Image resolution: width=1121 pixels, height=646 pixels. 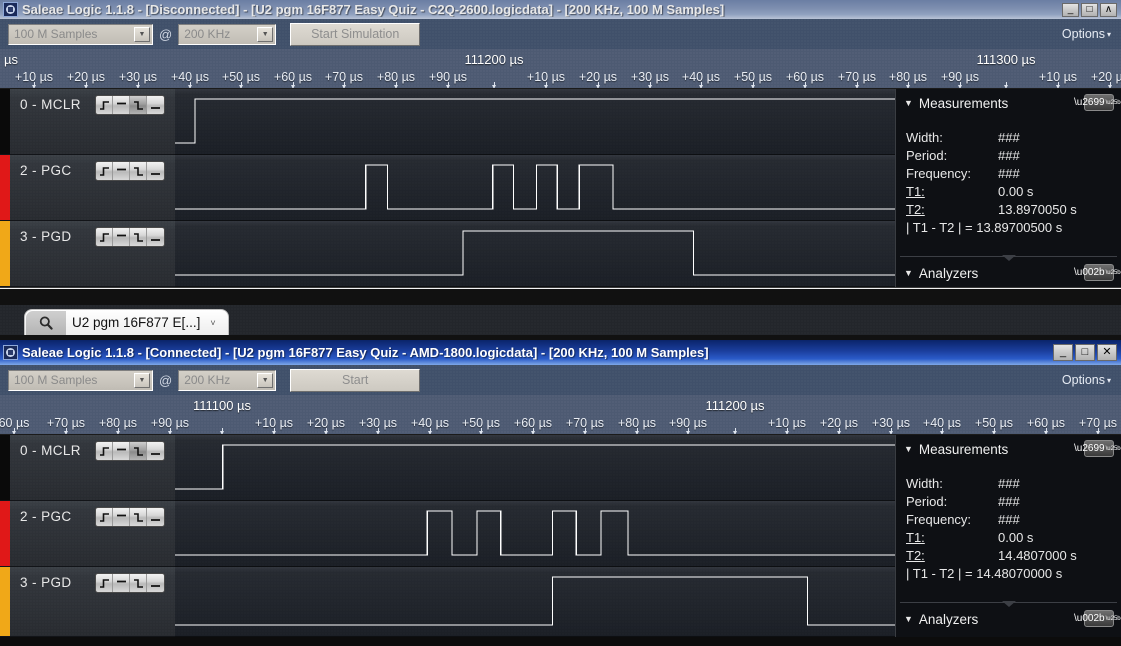 What do you see at coordinates (46, 322) in the screenshot?
I see `search-icon` at bounding box center [46, 322].